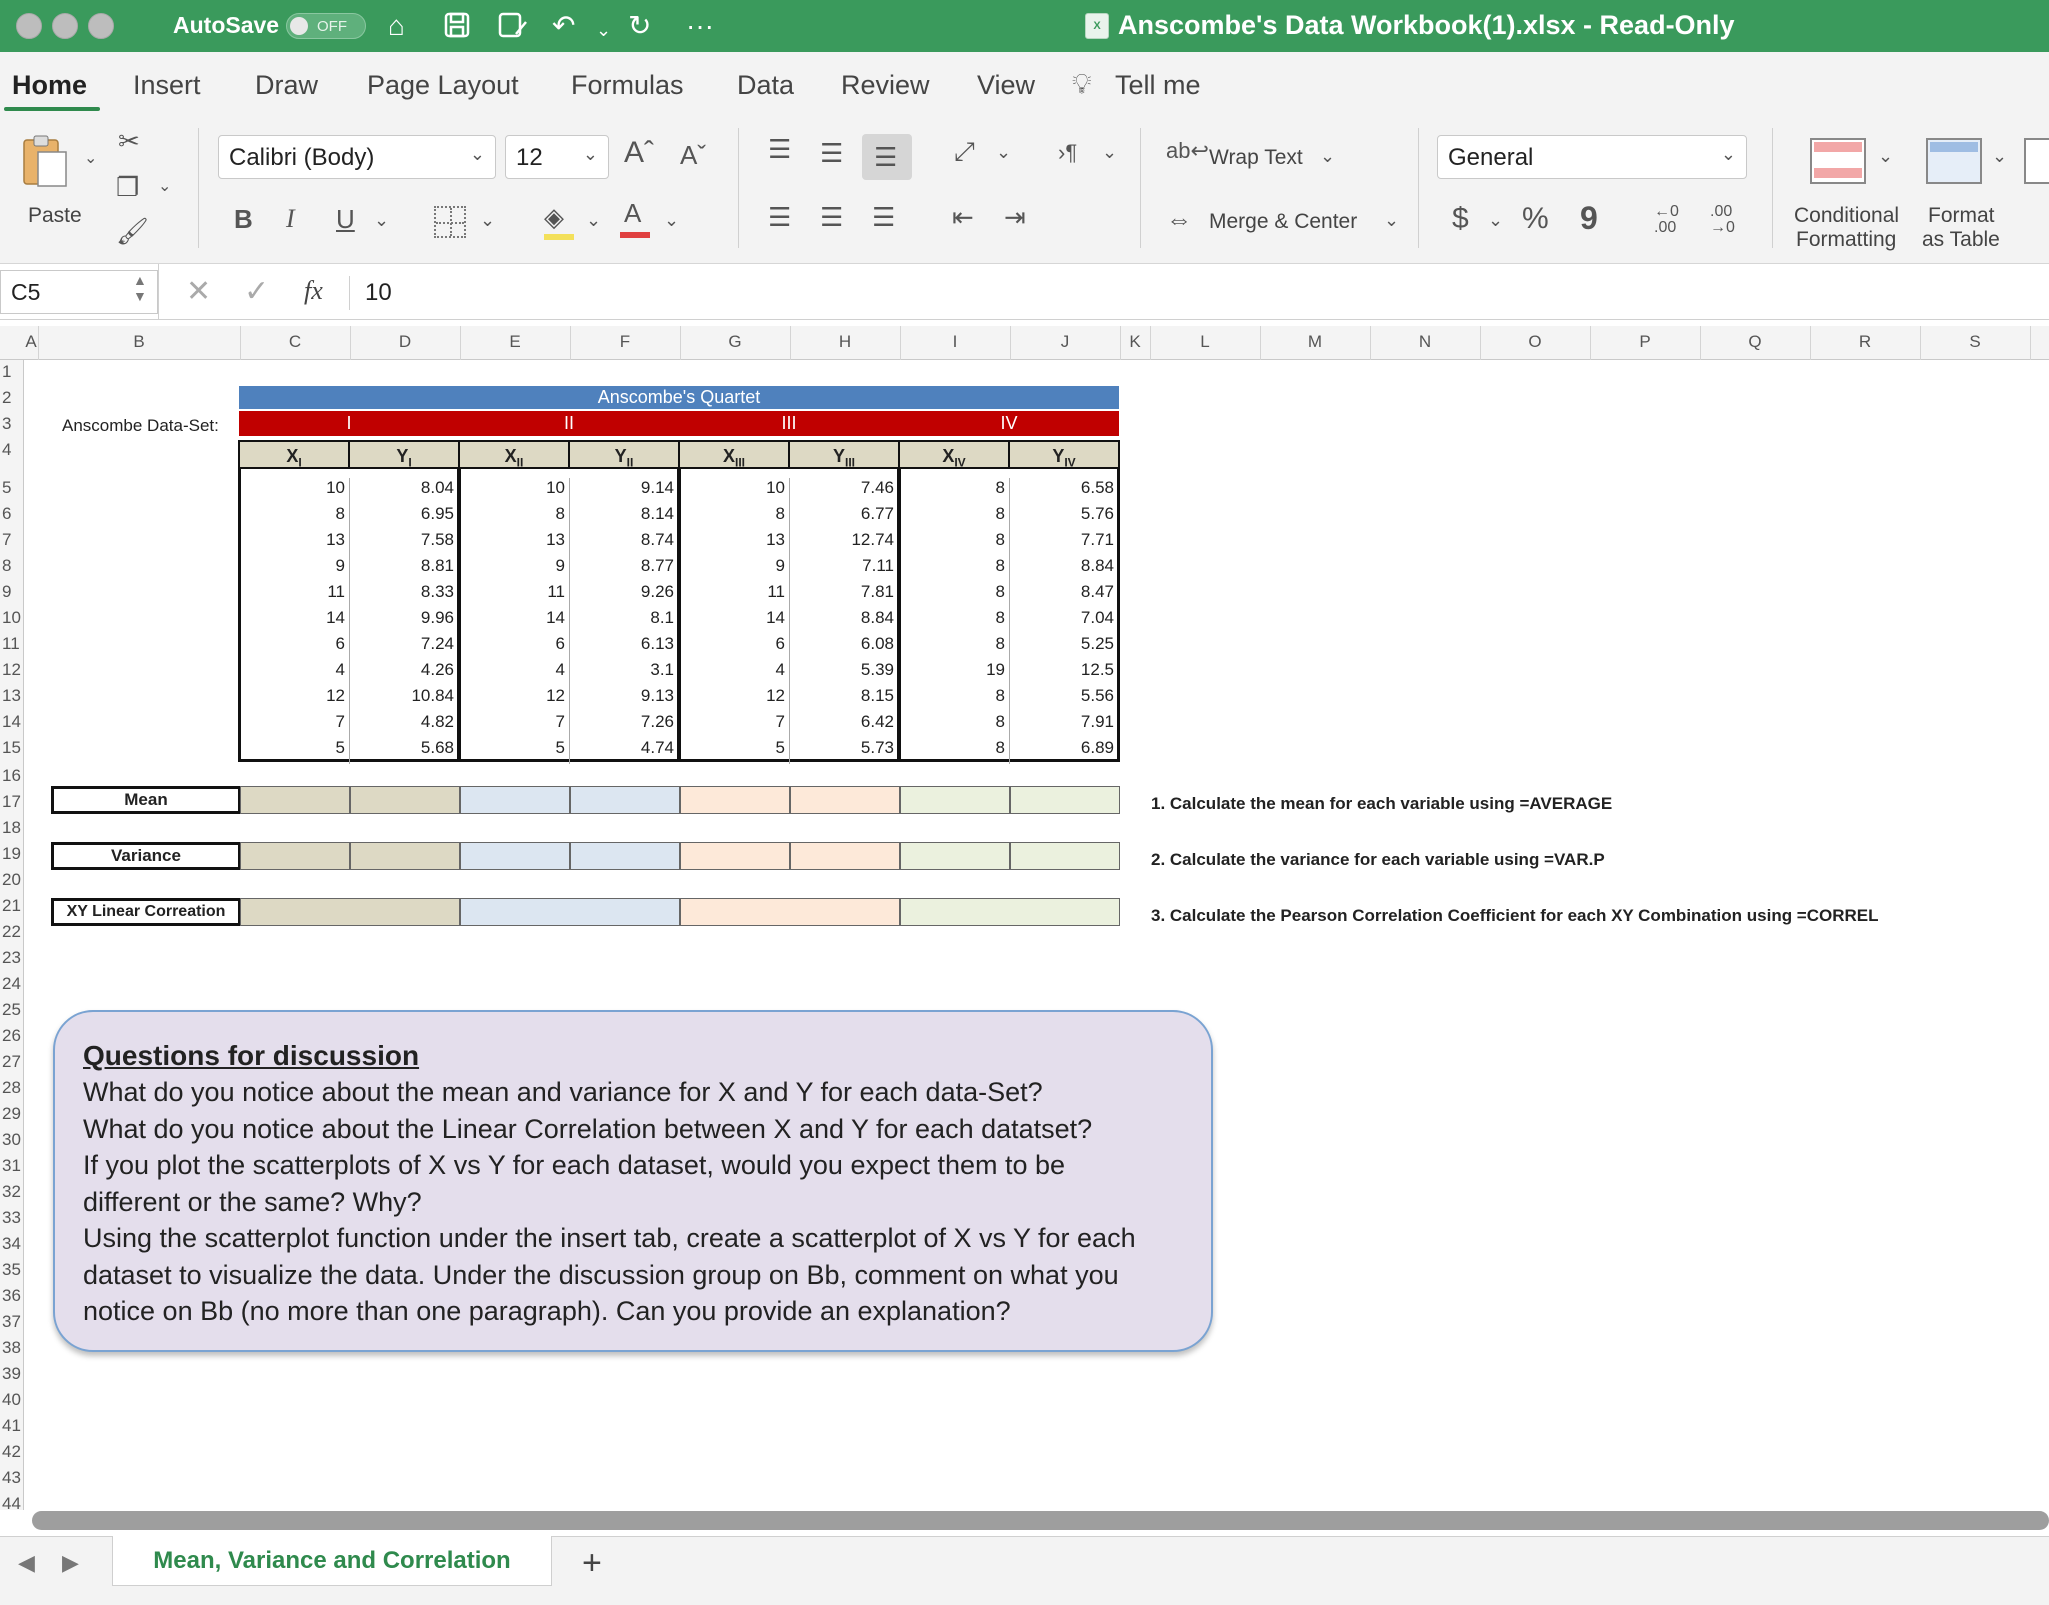 The height and width of the screenshot is (1605, 2049). Describe the element at coordinates (11, 880) in the screenshot. I see `row-header: 20` at that location.